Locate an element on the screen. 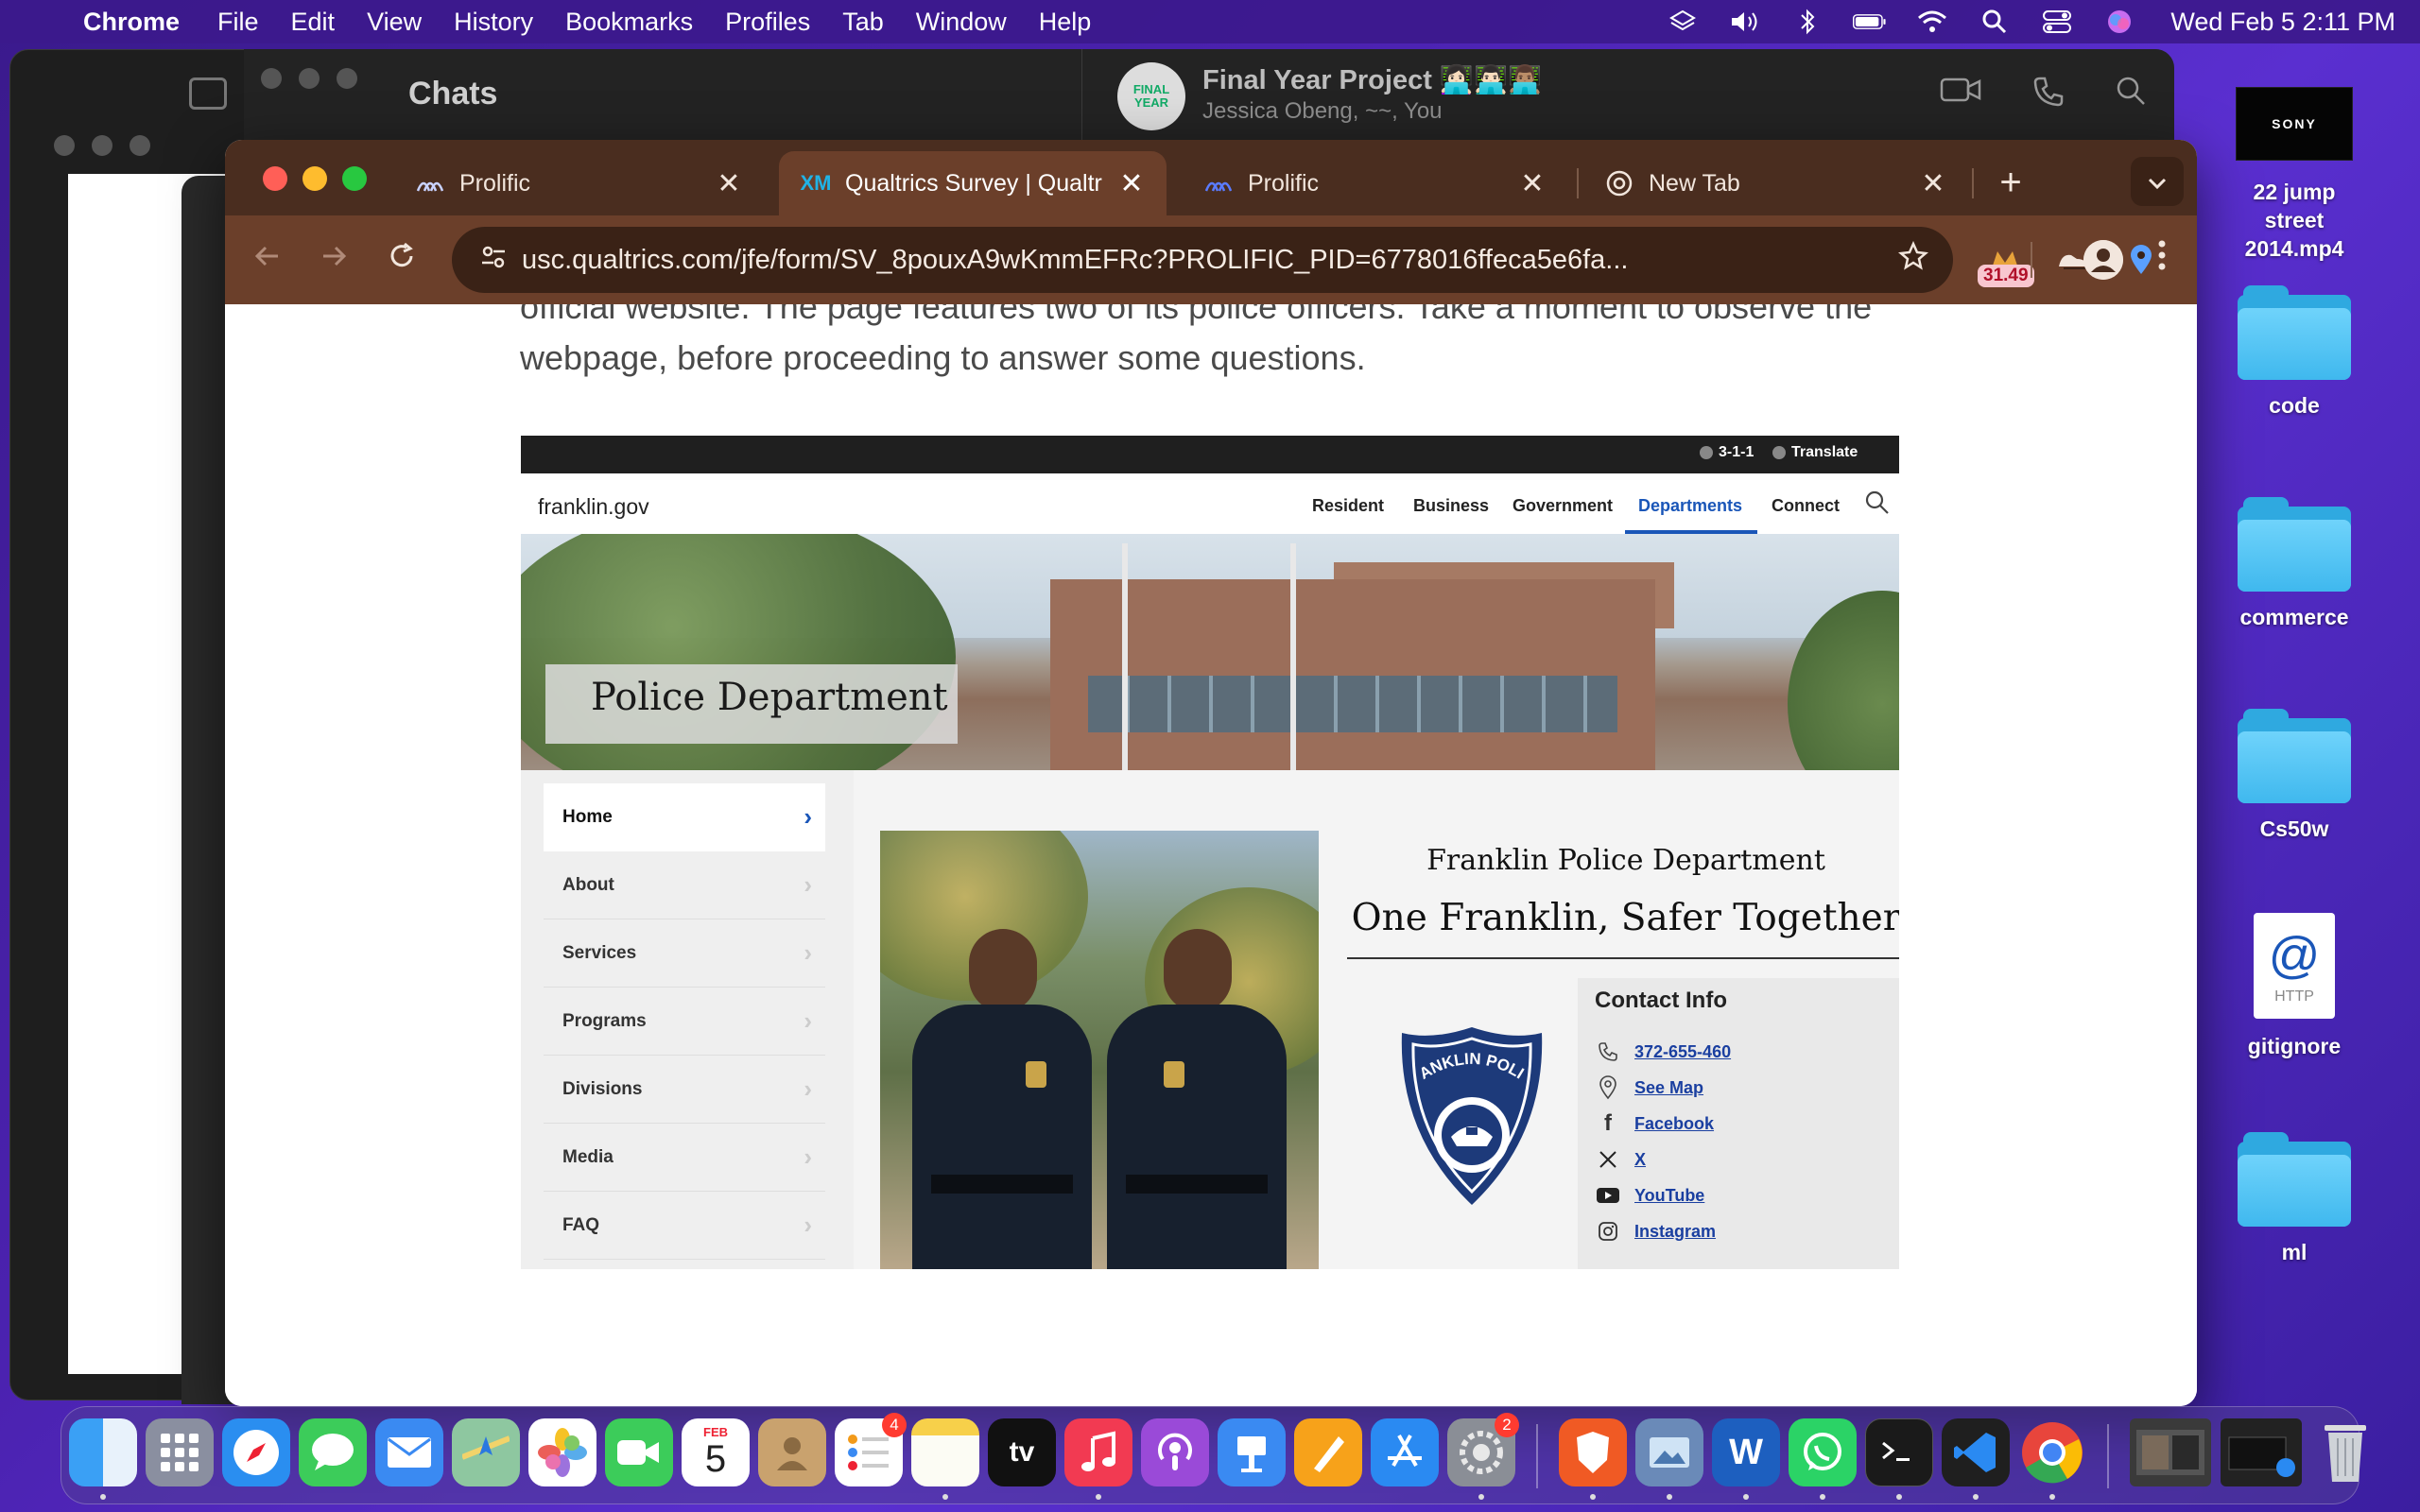  tab-qualtrics: XM Qualtrics Survey | Qualtr ✕ is located at coordinates (973, 183).